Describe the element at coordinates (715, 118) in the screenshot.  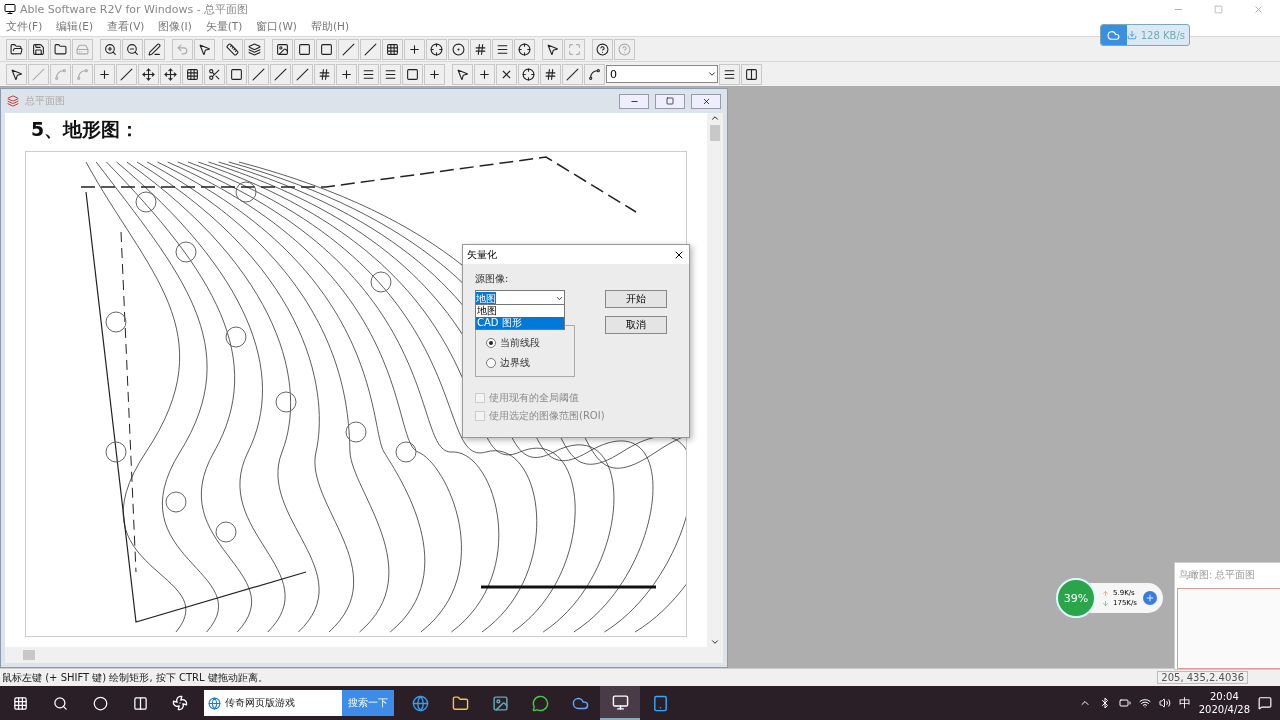
I see `scroll-up-icon` at that location.